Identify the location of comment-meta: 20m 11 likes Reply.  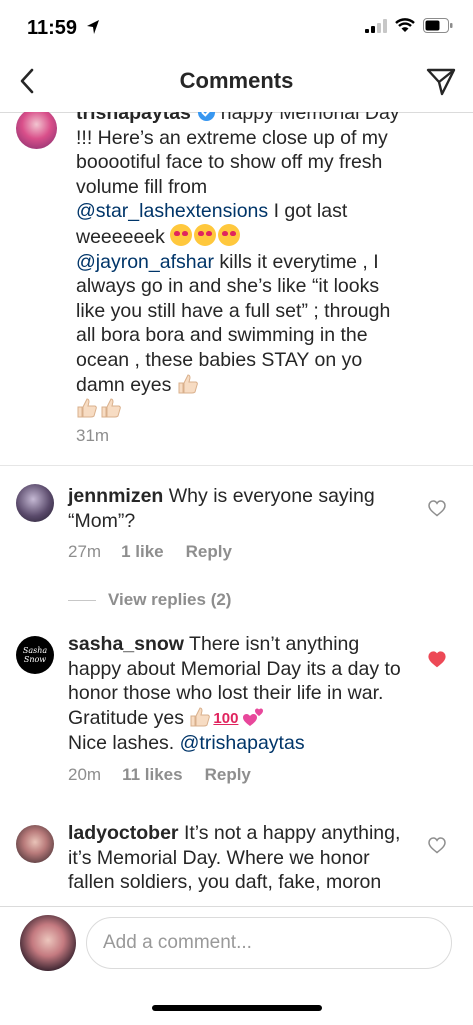
(159, 775).